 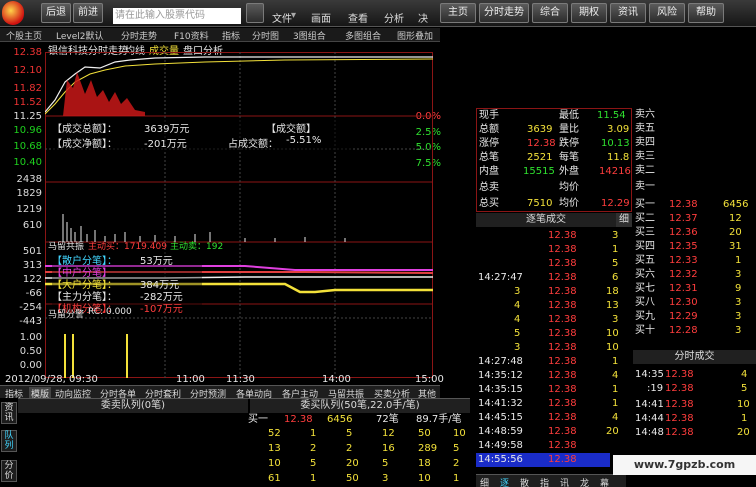 I want to click on sell-level: 卖五, so click(x=645, y=128).